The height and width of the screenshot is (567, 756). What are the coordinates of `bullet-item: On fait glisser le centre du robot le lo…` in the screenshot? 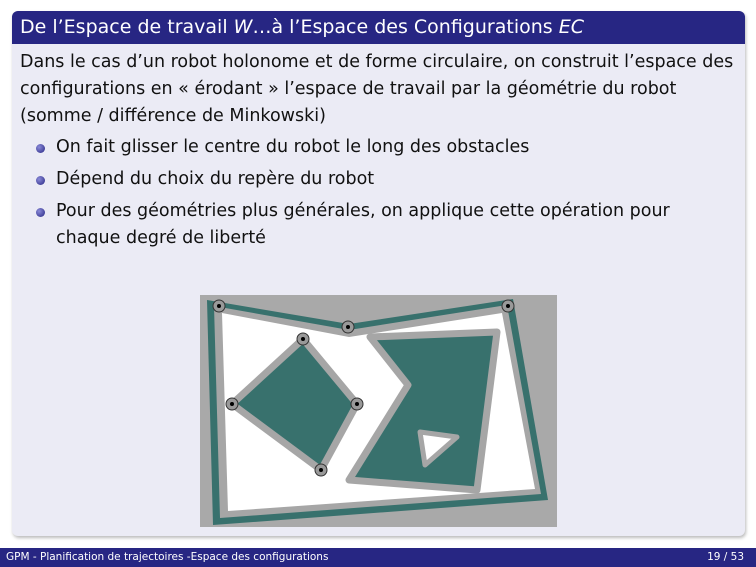 It's located at (386, 147).